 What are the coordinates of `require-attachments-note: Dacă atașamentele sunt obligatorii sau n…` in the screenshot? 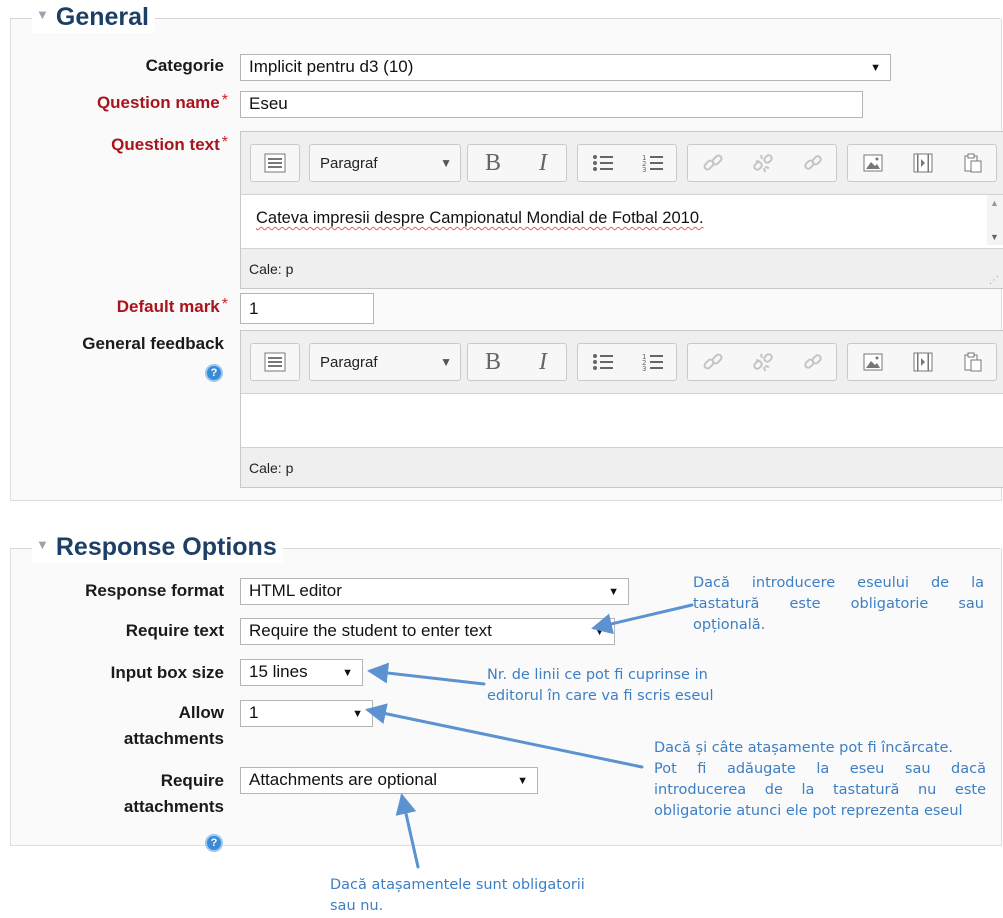 It's located at (457, 895).